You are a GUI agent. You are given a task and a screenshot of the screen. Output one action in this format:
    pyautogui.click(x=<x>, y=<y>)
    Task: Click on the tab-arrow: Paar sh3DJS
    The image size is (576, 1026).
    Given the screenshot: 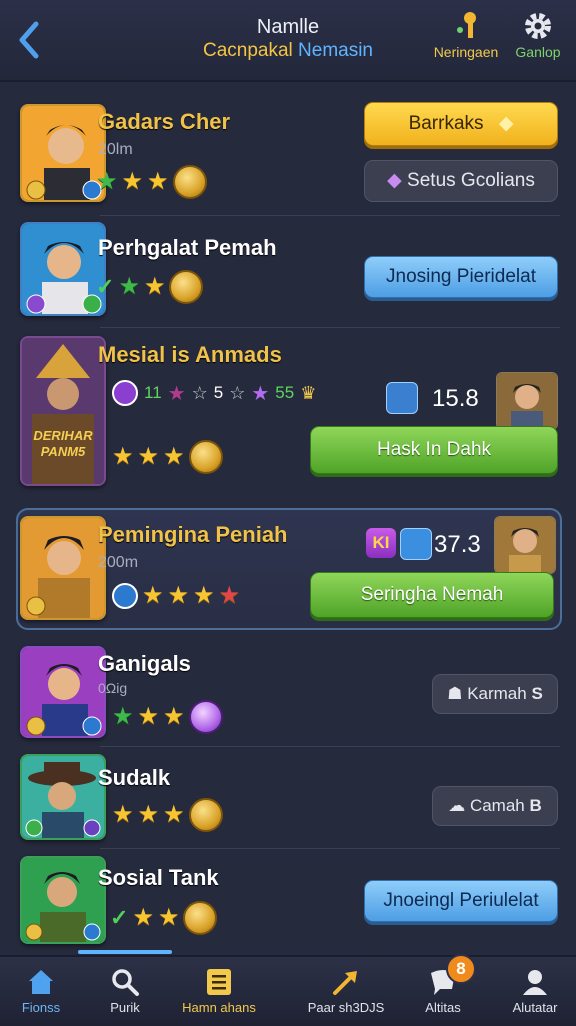 What is the action you would take?
    pyautogui.click(x=346, y=991)
    